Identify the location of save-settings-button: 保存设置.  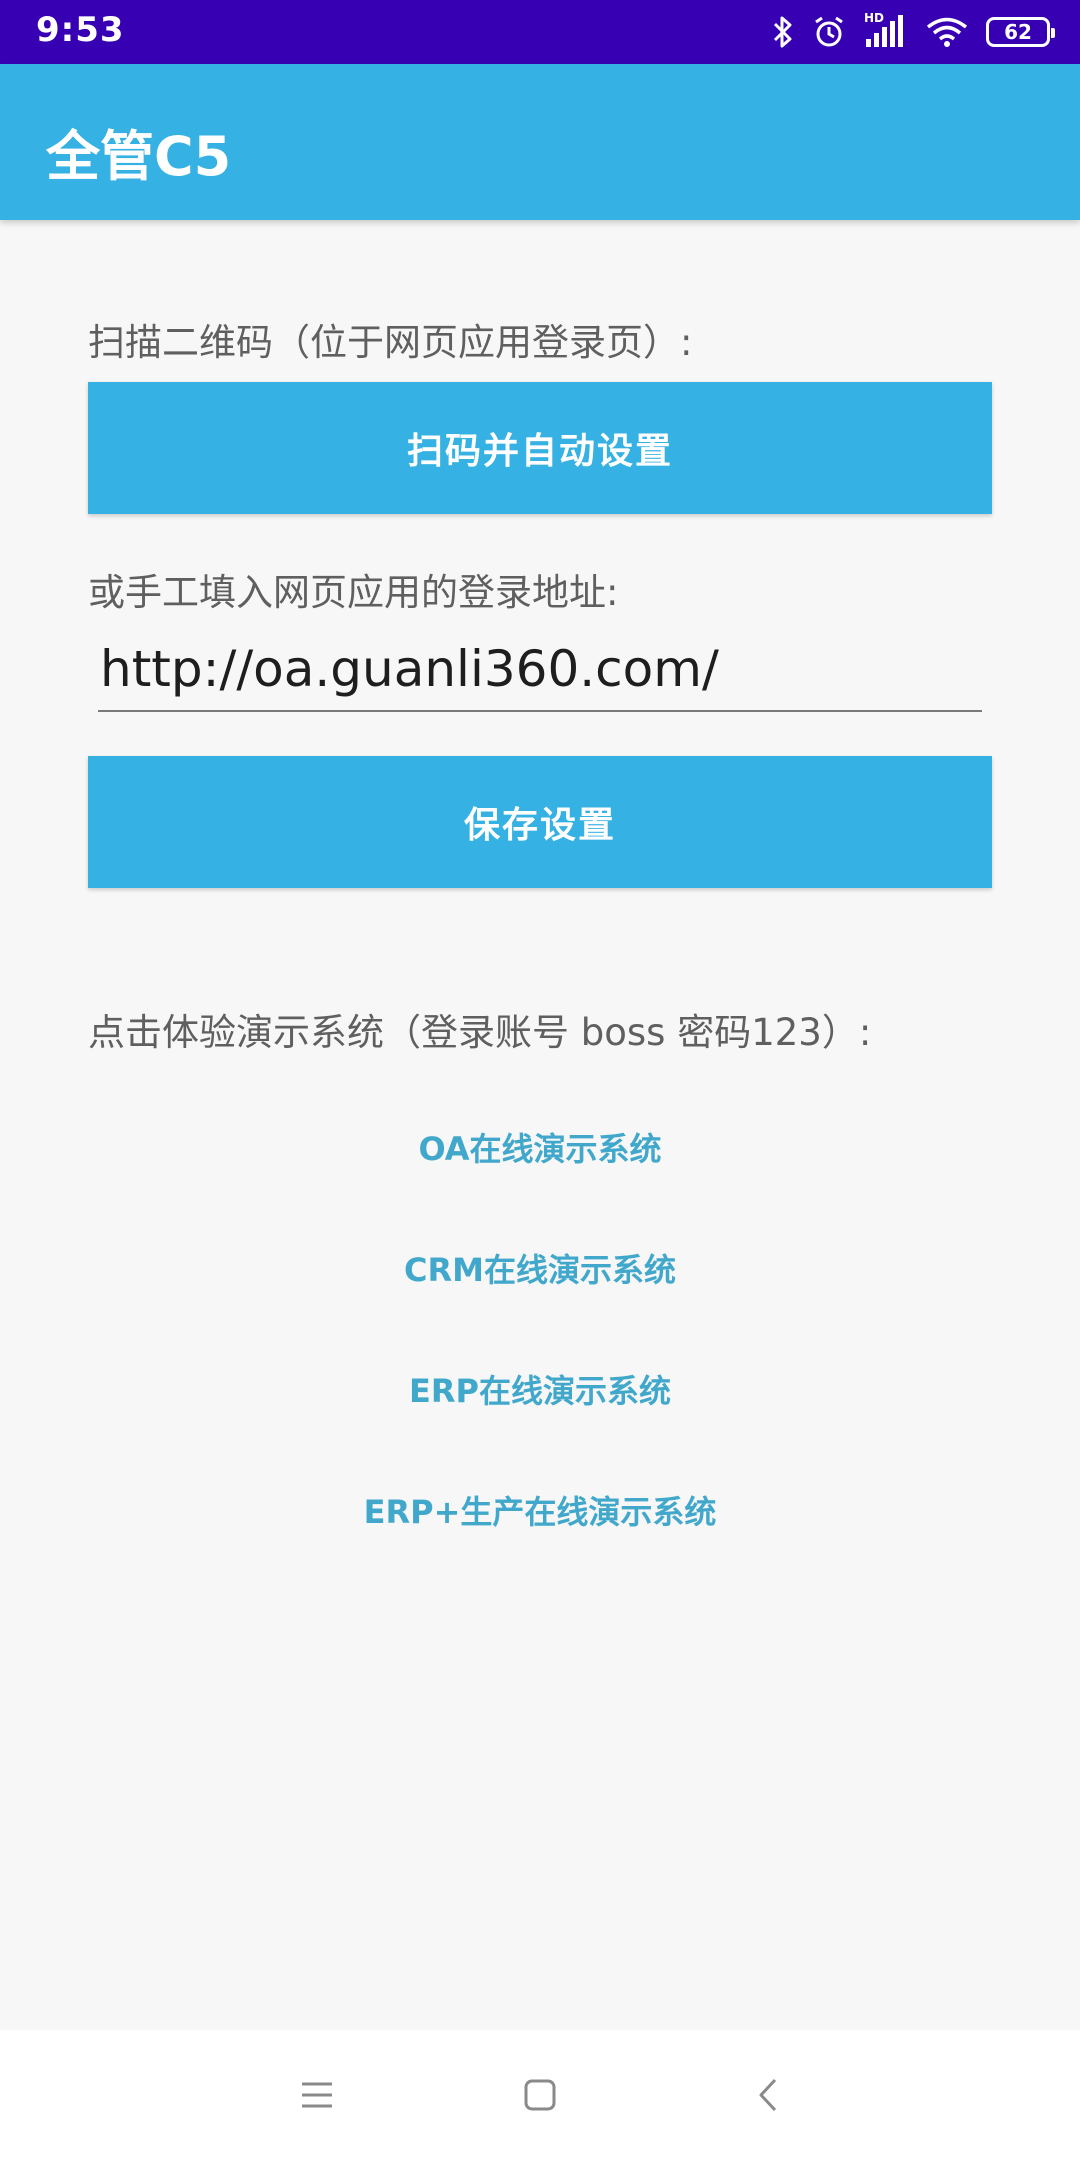
(540, 822).